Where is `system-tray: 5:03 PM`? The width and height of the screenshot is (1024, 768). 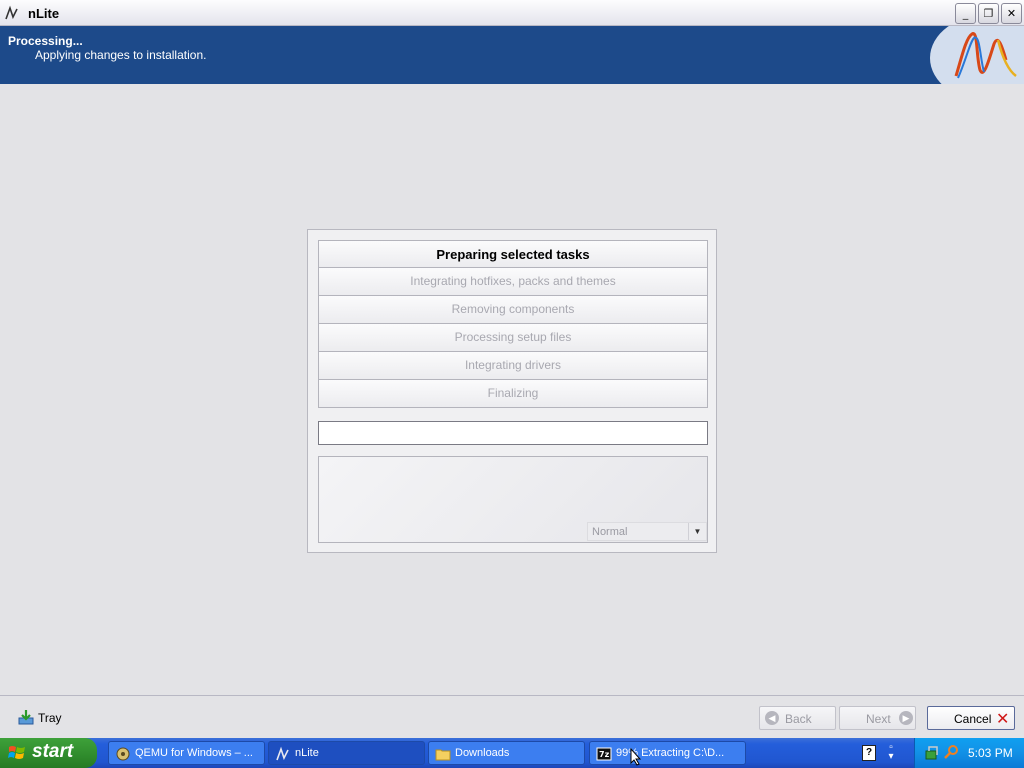 system-tray: 5:03 PM is located at coordinates (969, 753).